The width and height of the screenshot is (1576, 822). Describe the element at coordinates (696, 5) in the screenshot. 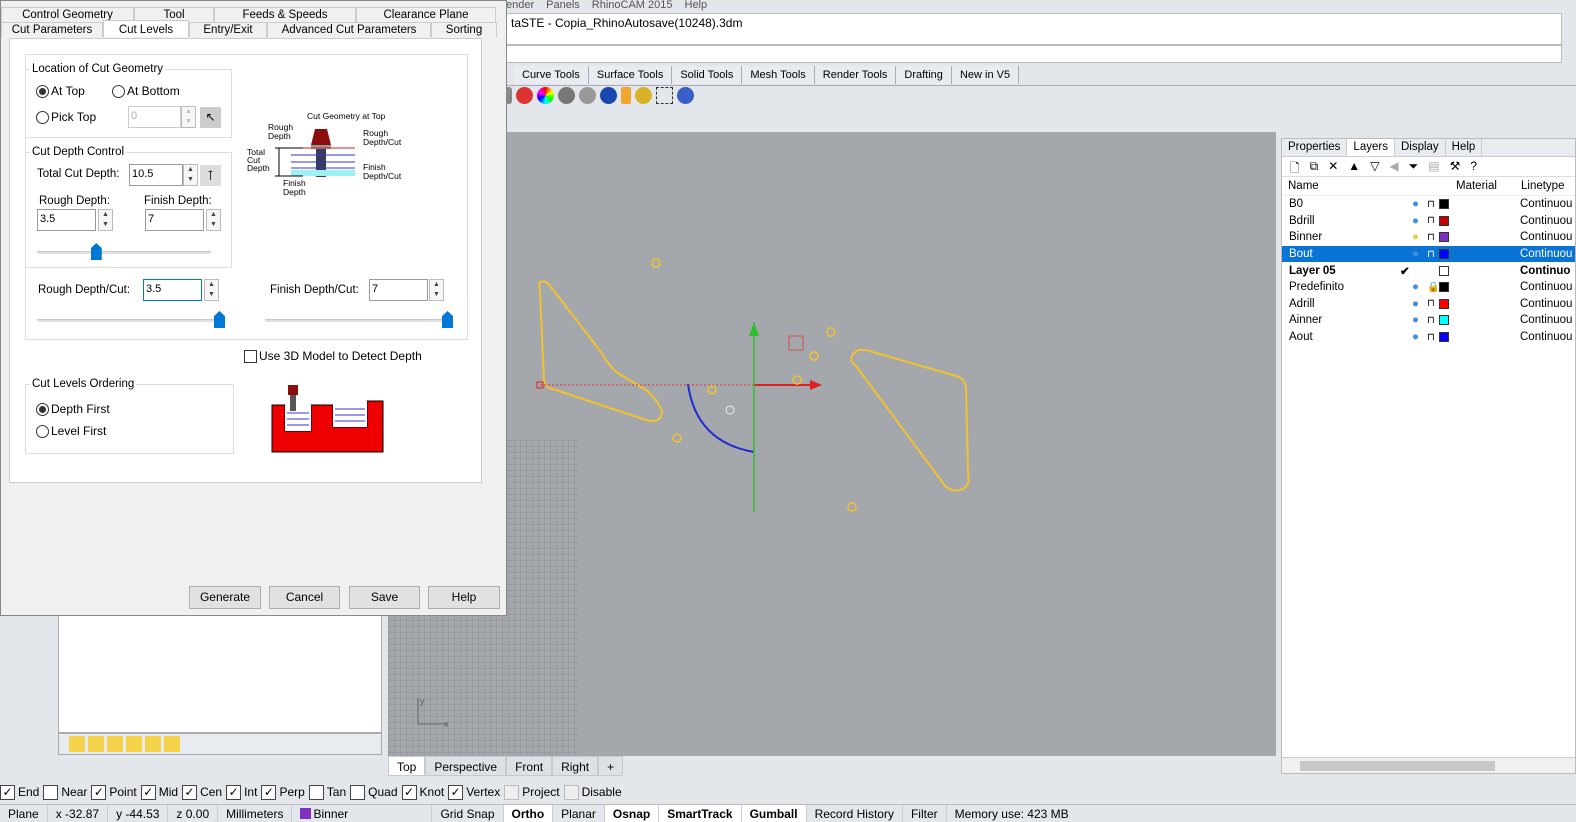

I see `menu-help: Help` at that location.